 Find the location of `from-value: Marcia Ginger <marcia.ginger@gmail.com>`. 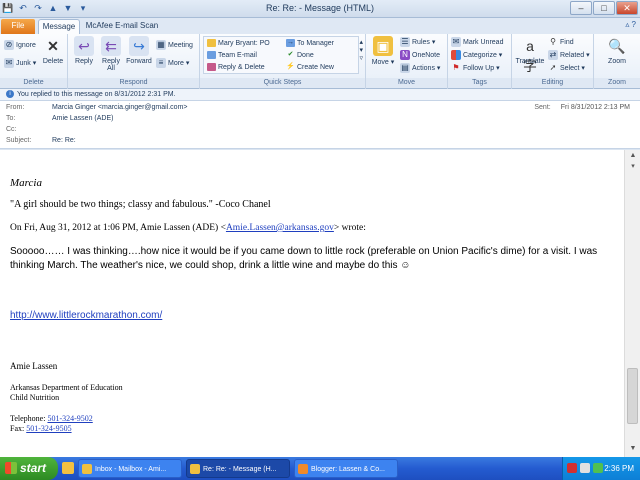

from-value: Marcia Ginger <marcia.ginger@gmail.com> is located at coordinates (120, 107).